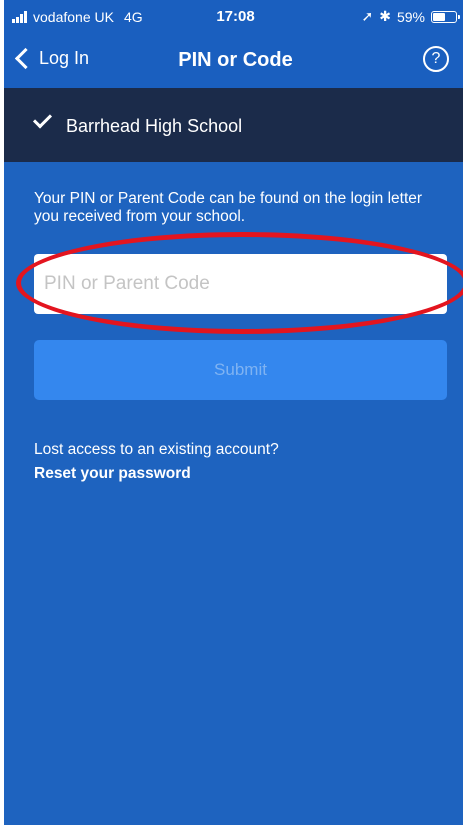  Describe the element at coordinates (156, 449) in the screenshot. I see `lost-access-text: Lost access to an existing account?` at that location.